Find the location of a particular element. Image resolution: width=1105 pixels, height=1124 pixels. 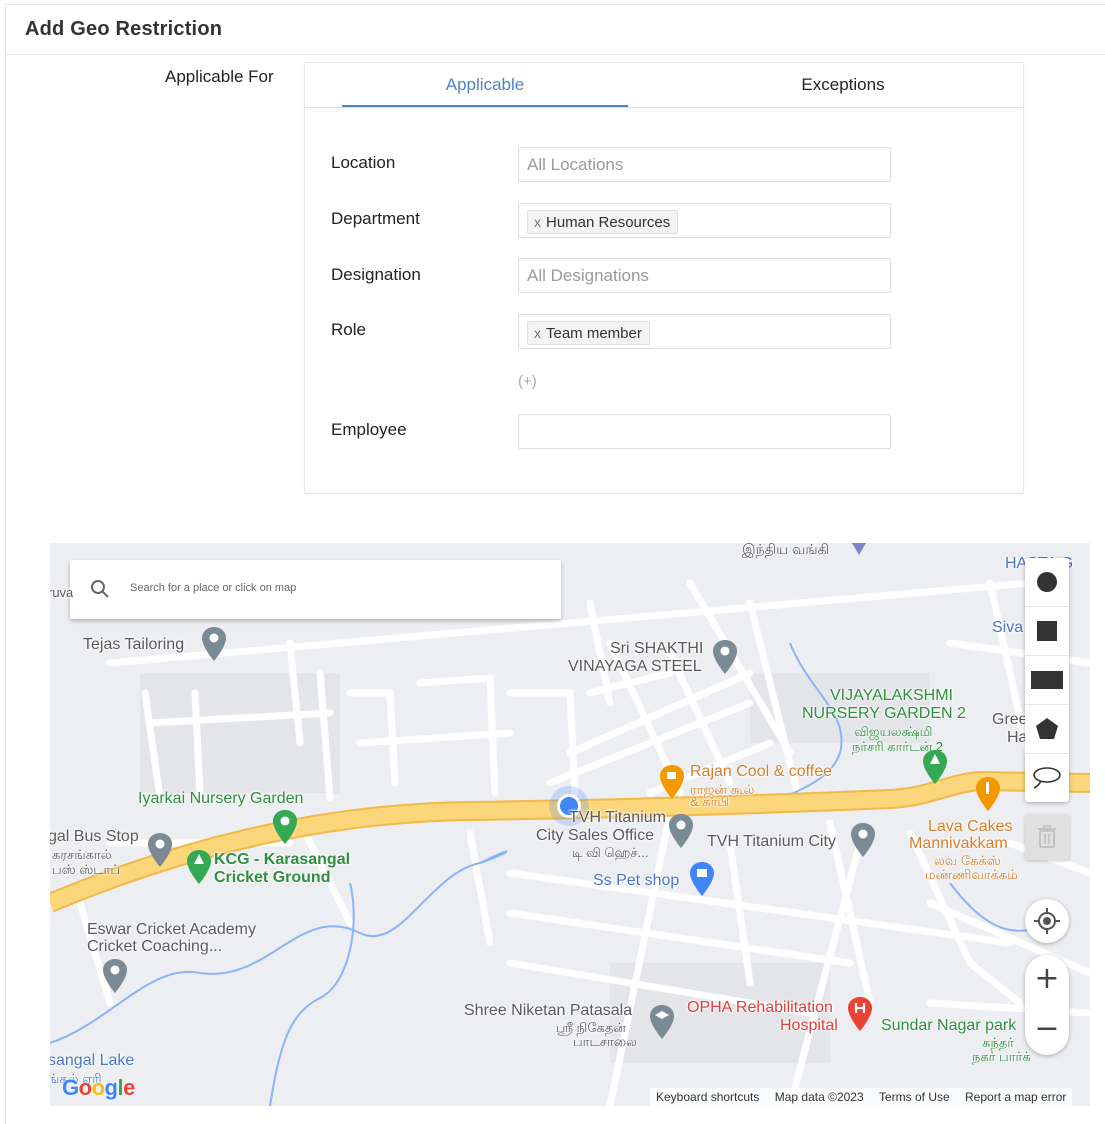

circle-icon is located at coordinates (1047, 582).